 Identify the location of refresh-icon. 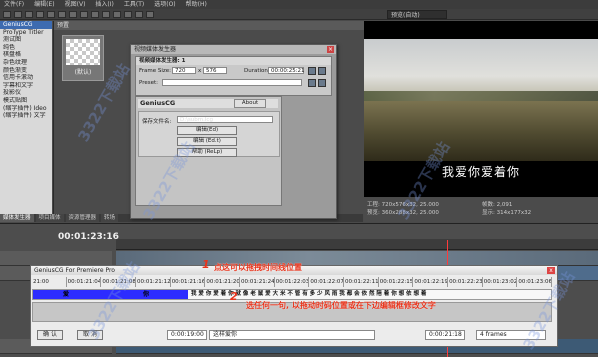
(322, 71).